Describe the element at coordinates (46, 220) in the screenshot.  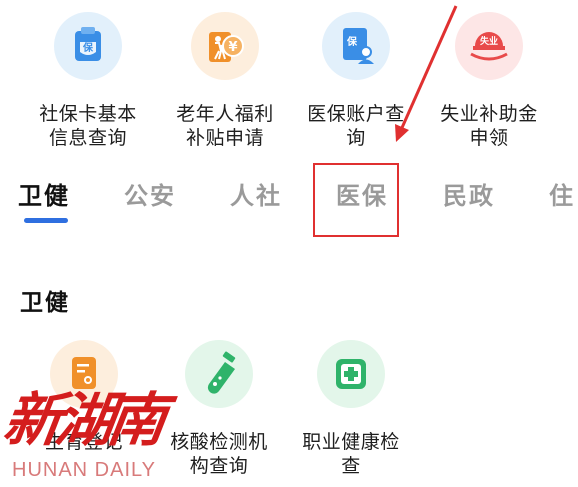
I see `active-tab-indicator` at that location.